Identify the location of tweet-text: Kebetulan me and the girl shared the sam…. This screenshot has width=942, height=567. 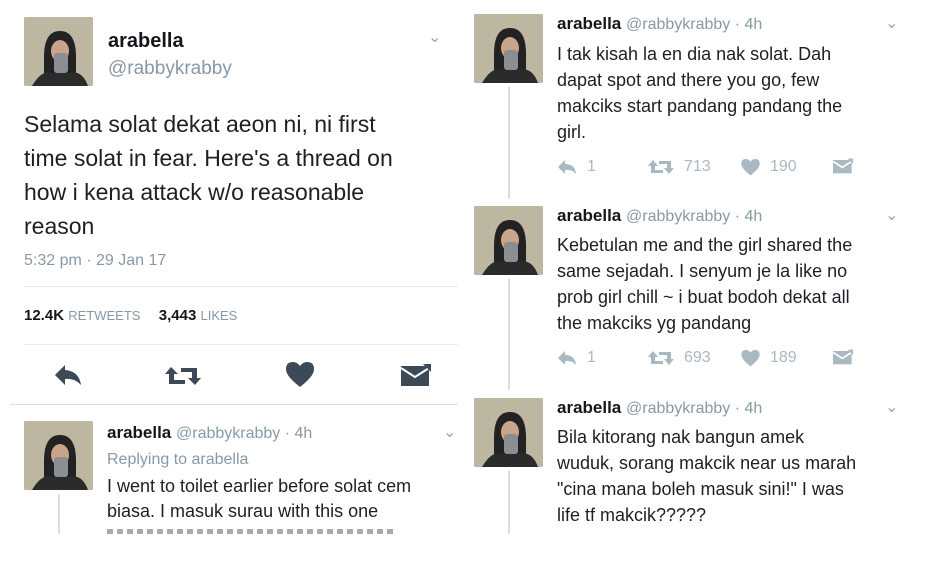
(704, 284).